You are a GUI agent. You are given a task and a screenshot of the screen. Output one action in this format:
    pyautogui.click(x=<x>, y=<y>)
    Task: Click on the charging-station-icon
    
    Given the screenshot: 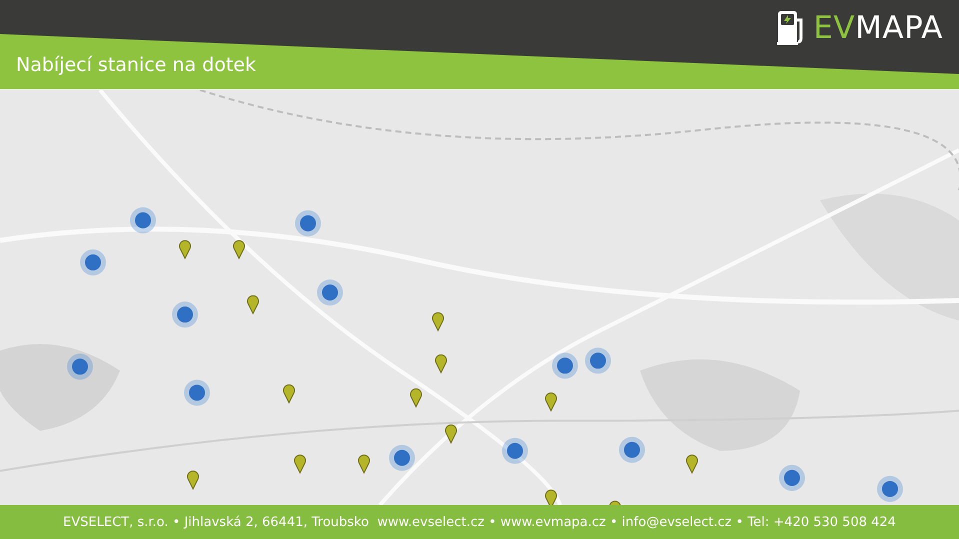 What is the action you would take?
    pyautogui.click(x=791, y=28)
    